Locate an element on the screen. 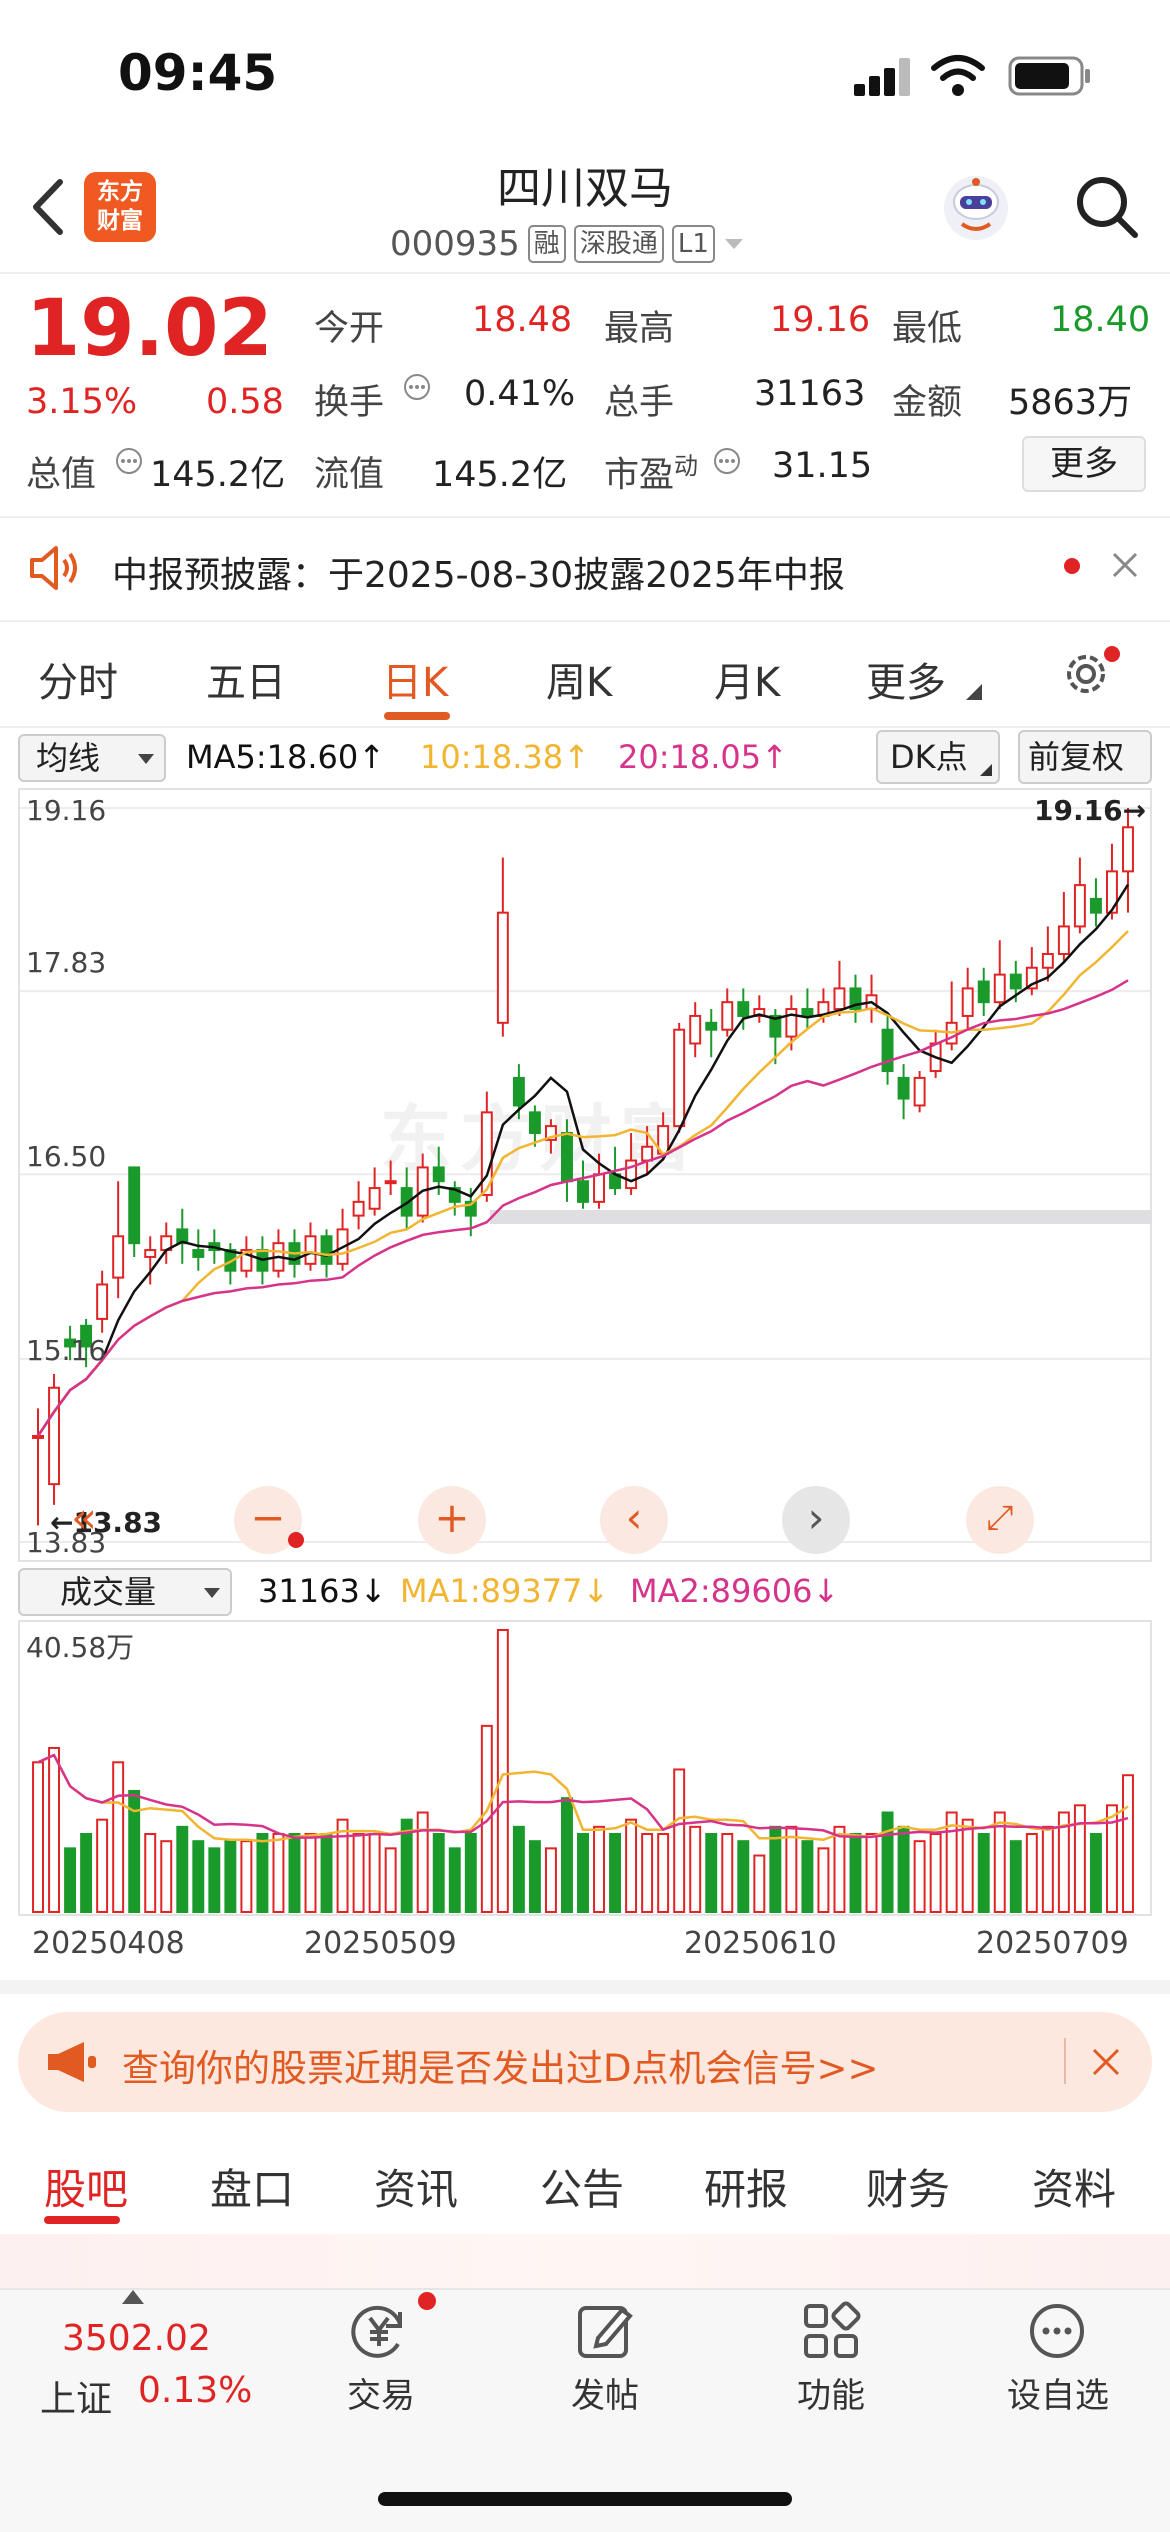 The height and width of the screenshot is (2532, 1170). tab-more: 更多 is located at coordinates (906, 679).